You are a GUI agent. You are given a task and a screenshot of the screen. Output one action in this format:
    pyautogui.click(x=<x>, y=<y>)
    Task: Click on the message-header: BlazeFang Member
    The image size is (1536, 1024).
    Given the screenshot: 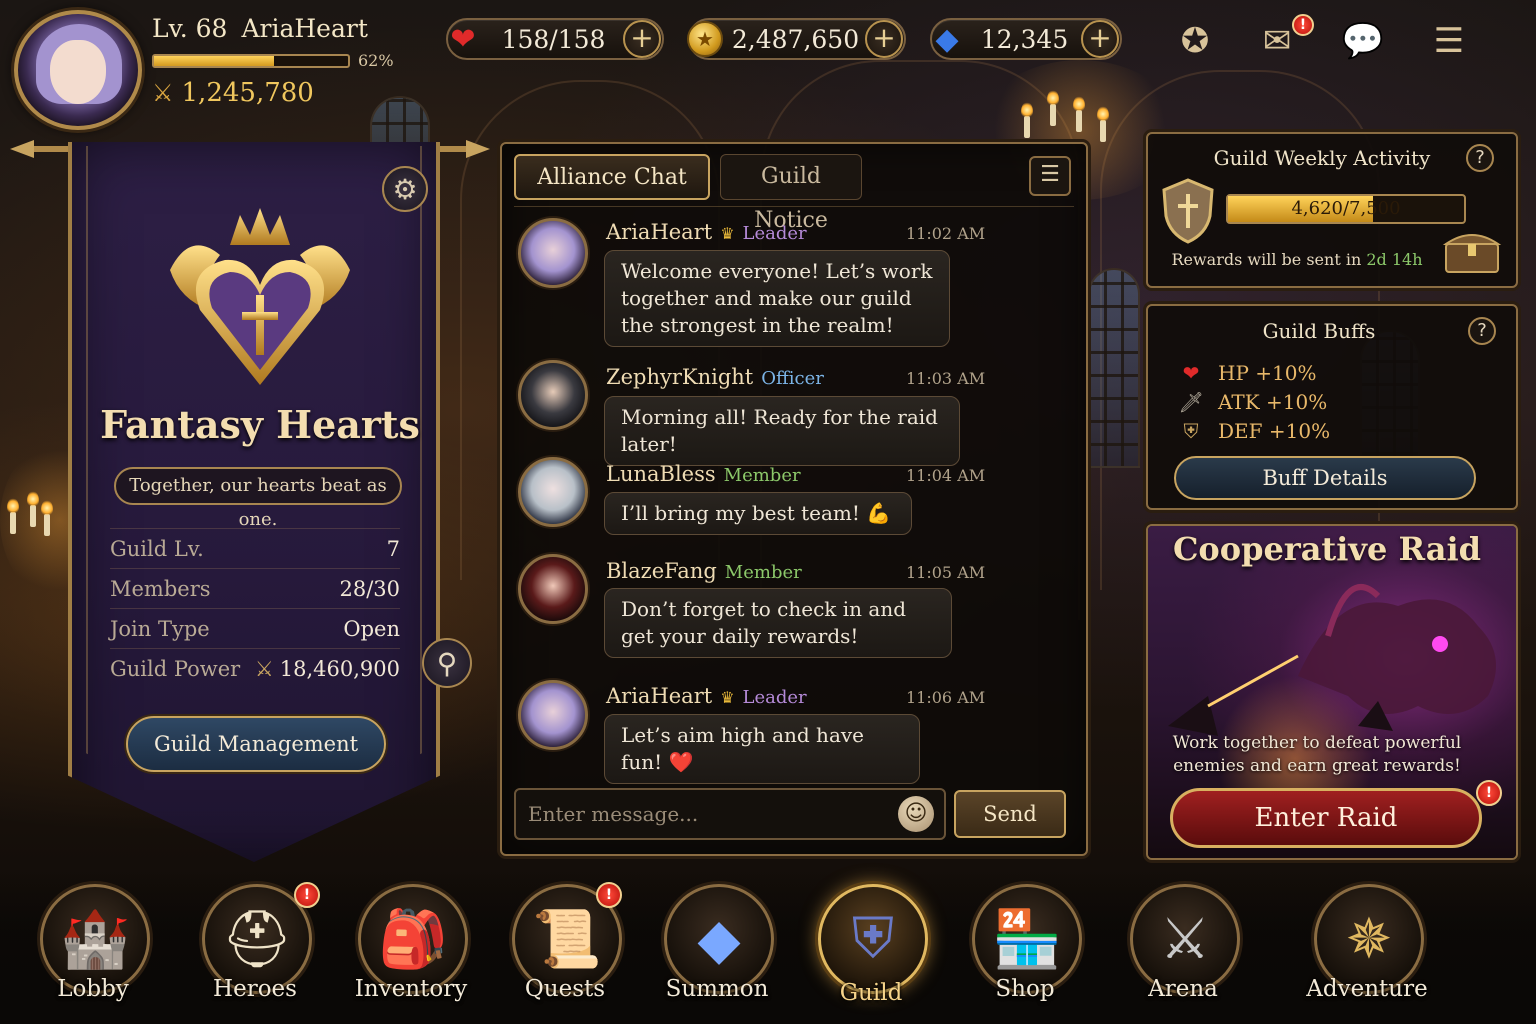 What is the action you would take?
    pyautogui.click(x=704, y=571)
    